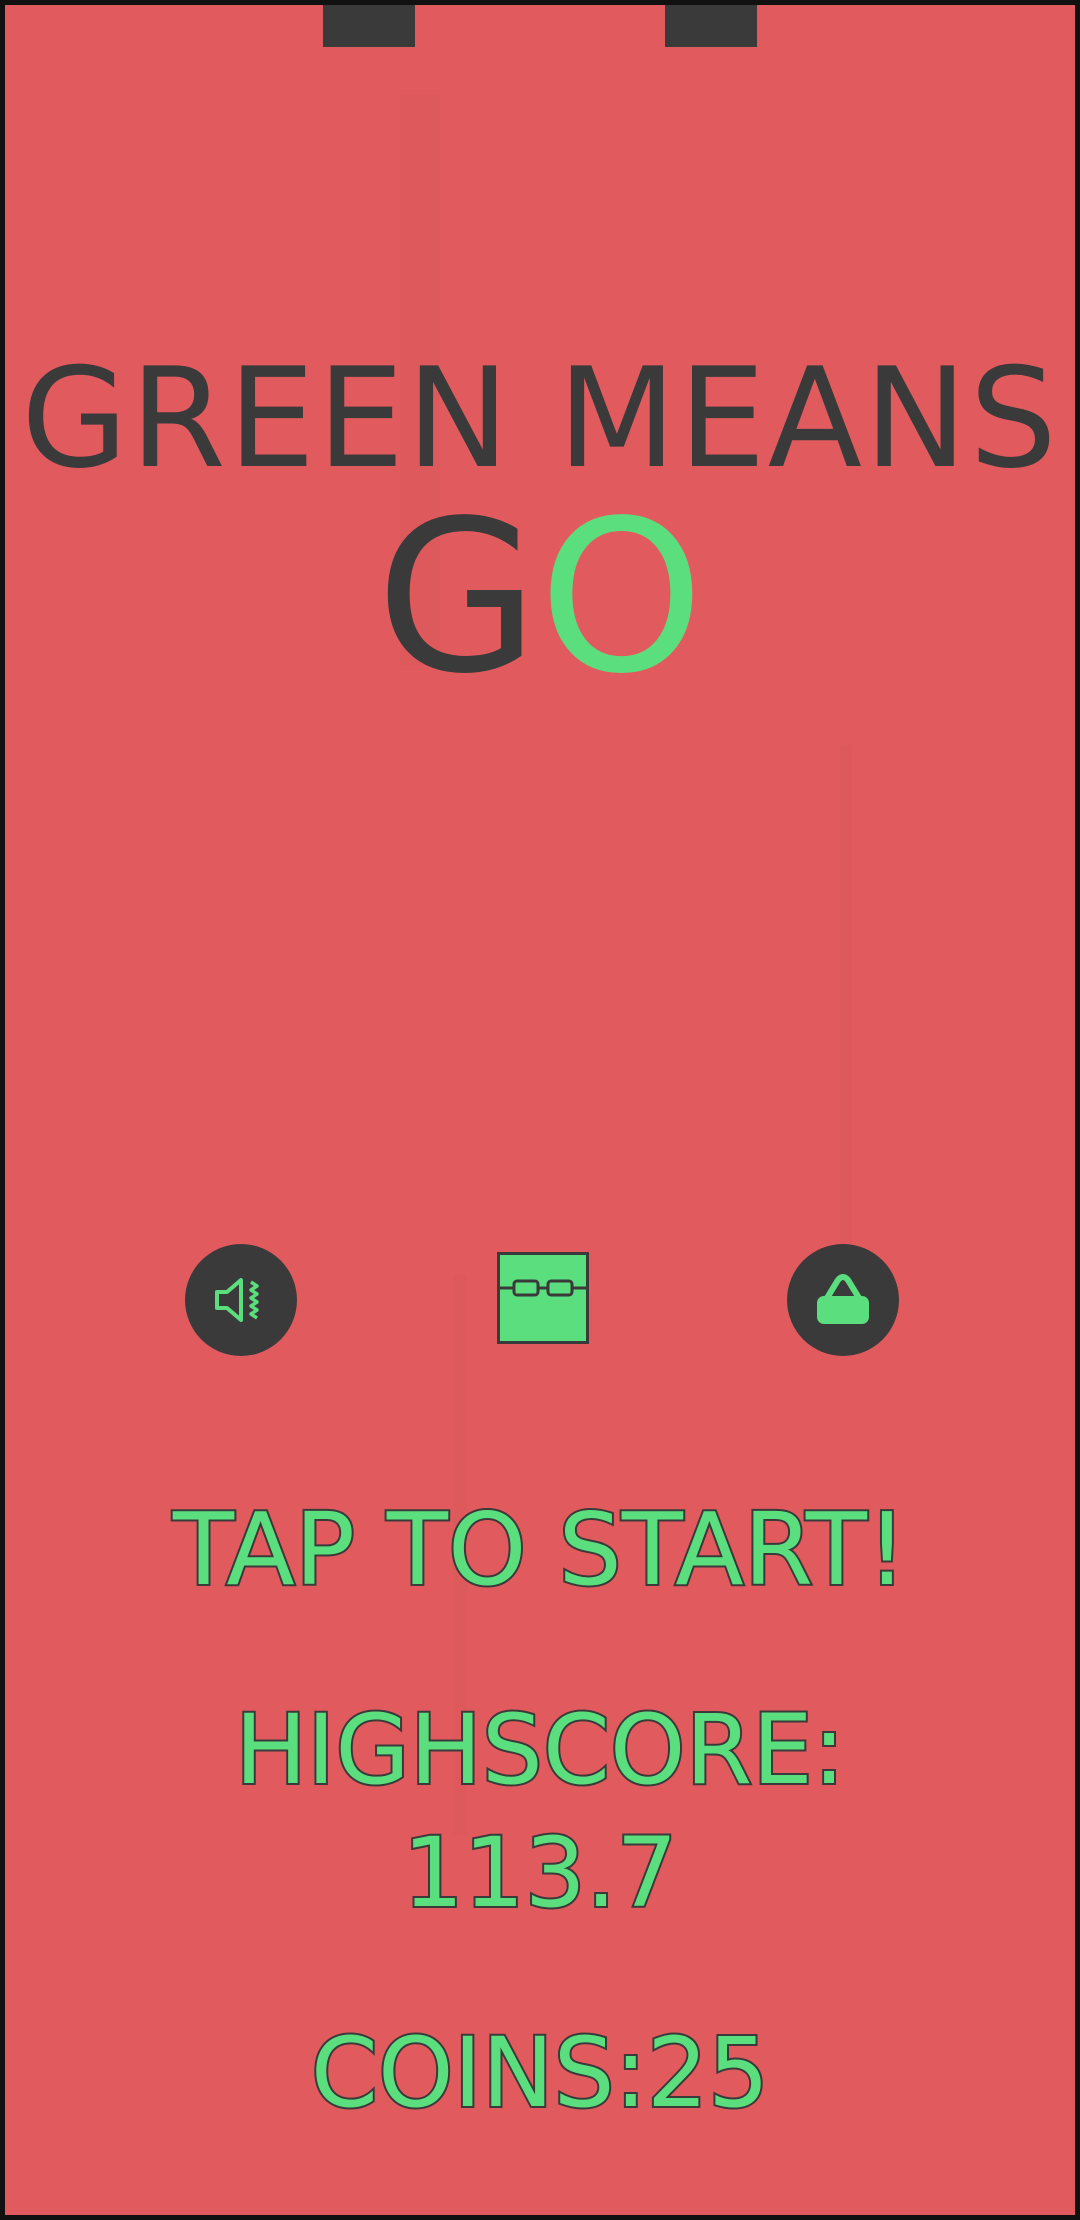 This screenshot has width=1080, height=2220. Describe the element at coordinates (543, 1298) in the screenshot. I see `character-select-button` at that location.